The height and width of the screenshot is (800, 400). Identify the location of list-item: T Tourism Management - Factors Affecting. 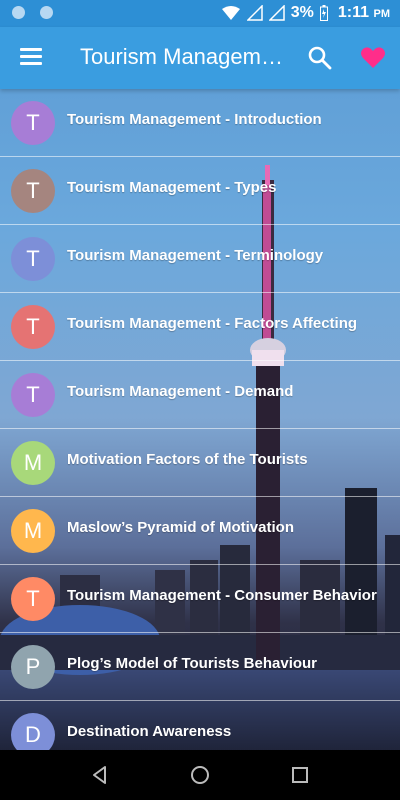
(200, 327).